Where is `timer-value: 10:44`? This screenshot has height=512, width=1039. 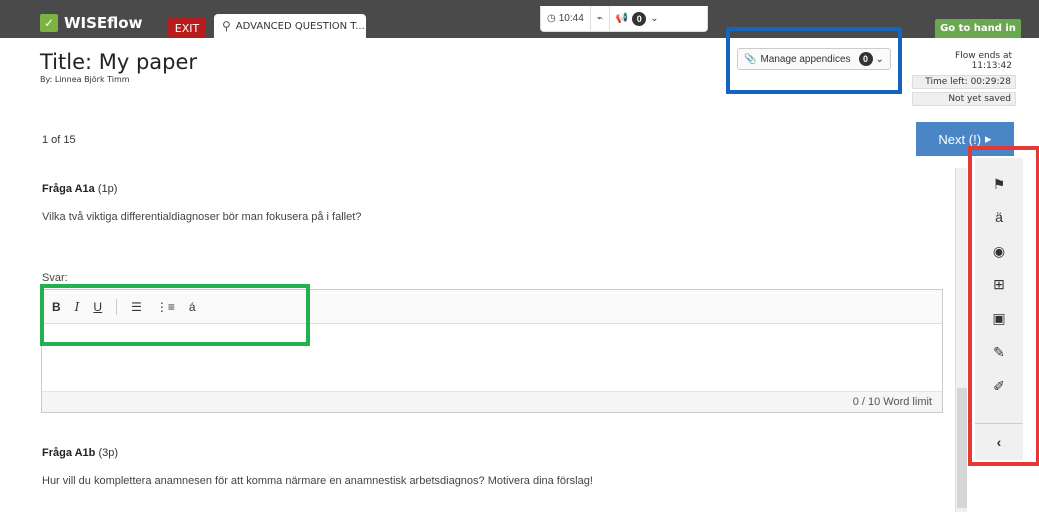 timer-value: 10:44 is located at coordinates (571, 18).